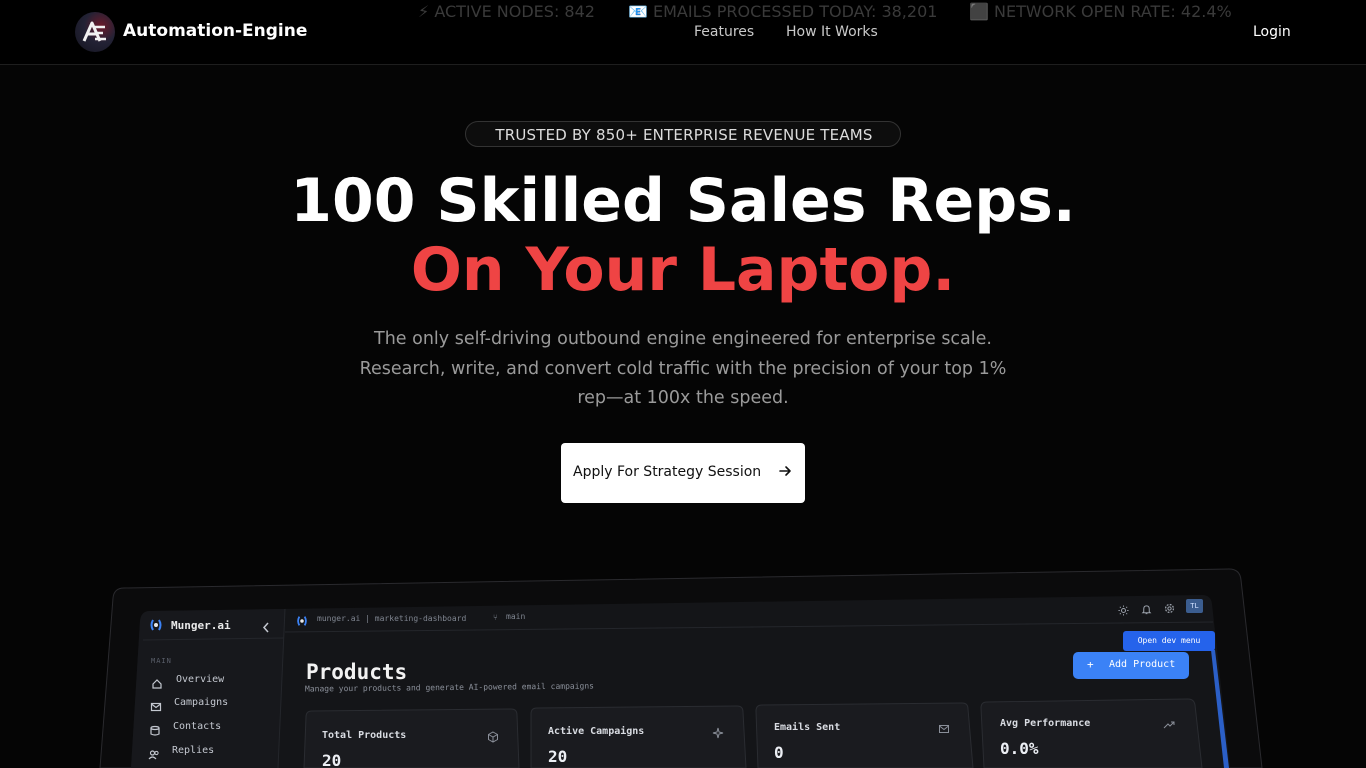 The image size is (1366, 768). I want to click on plus-icon: +, so click(1090, 664).